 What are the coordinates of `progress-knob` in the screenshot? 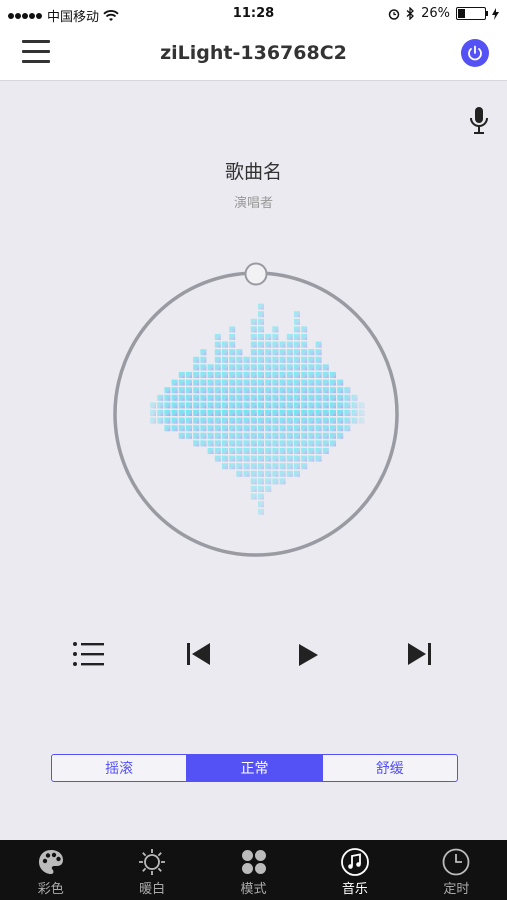 It's located at (256, 274).